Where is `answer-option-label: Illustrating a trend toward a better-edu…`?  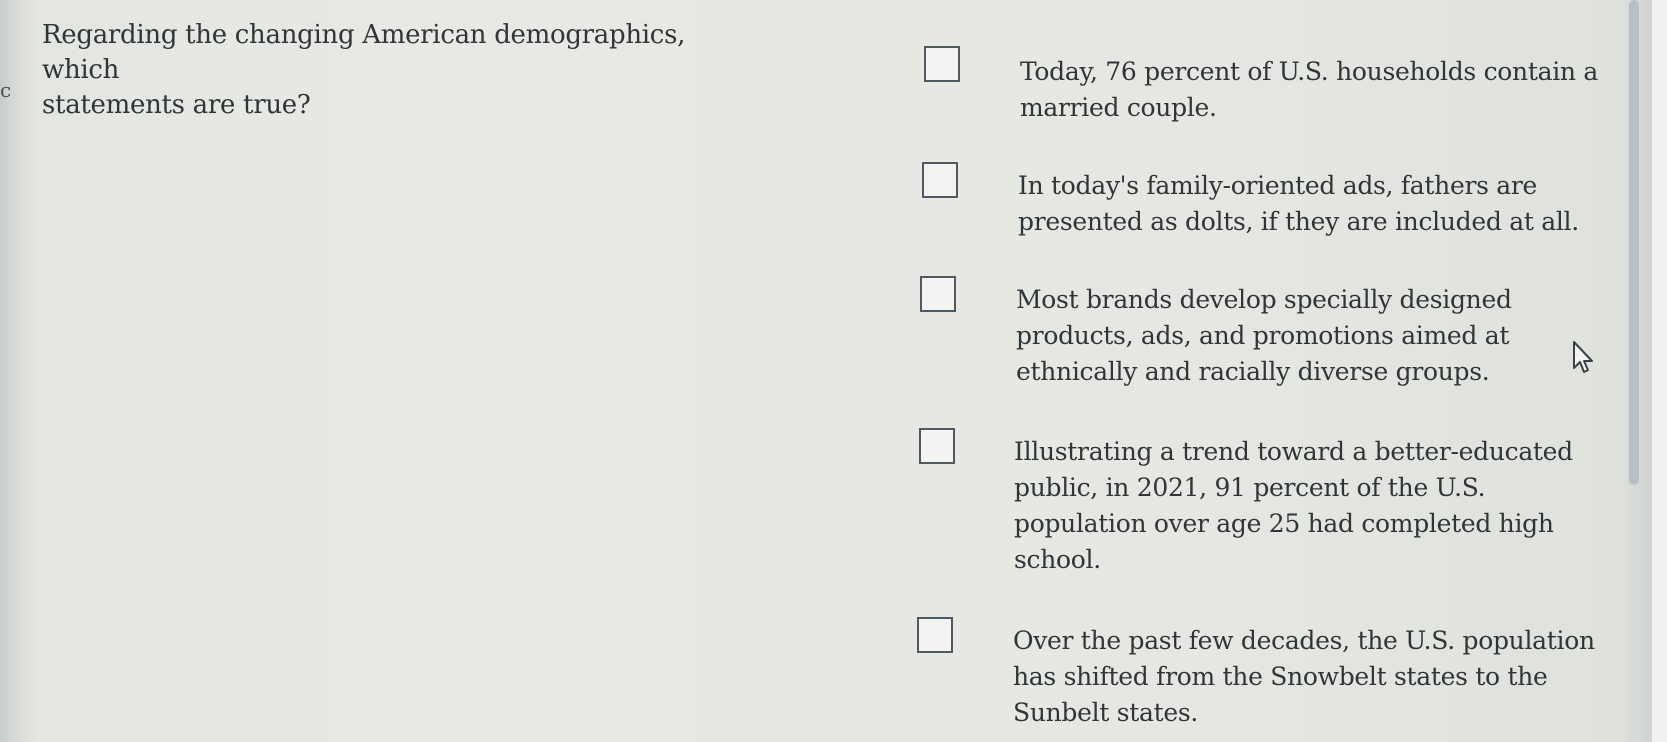
answer-option-label: Illustrating a trend toward a better-edu… is located at coordinates (1293, 505).